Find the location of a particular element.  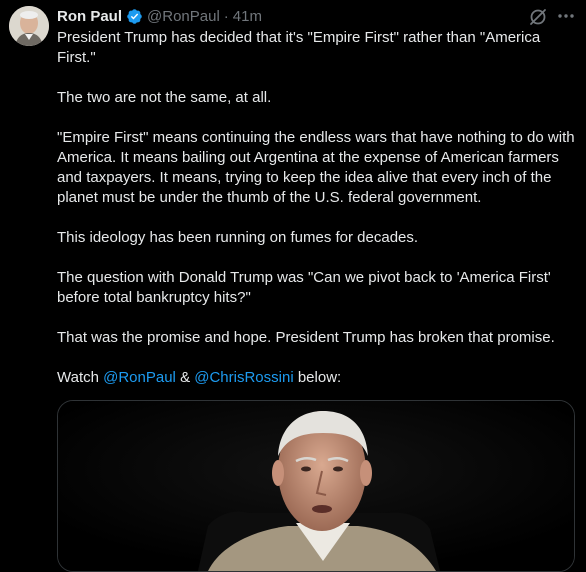

tweet-header: Ron Paul @RonPaul · 41m is located at coordinates (159, 16).